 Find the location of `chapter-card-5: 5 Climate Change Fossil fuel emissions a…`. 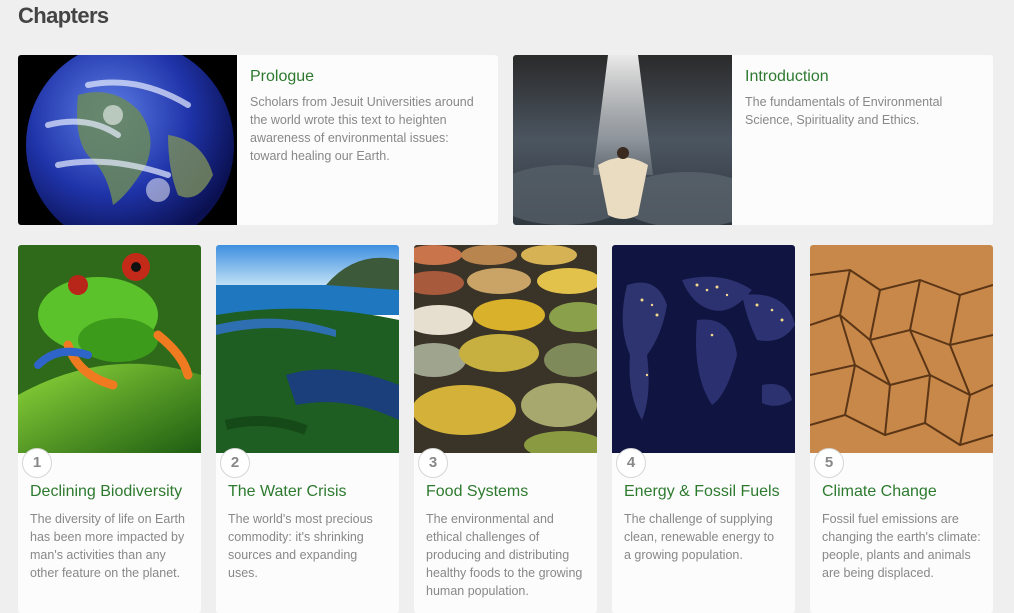

chapter-card-5: 5 Climate Change Fossil fuel emissions a… is located at coordinates (901, 429).